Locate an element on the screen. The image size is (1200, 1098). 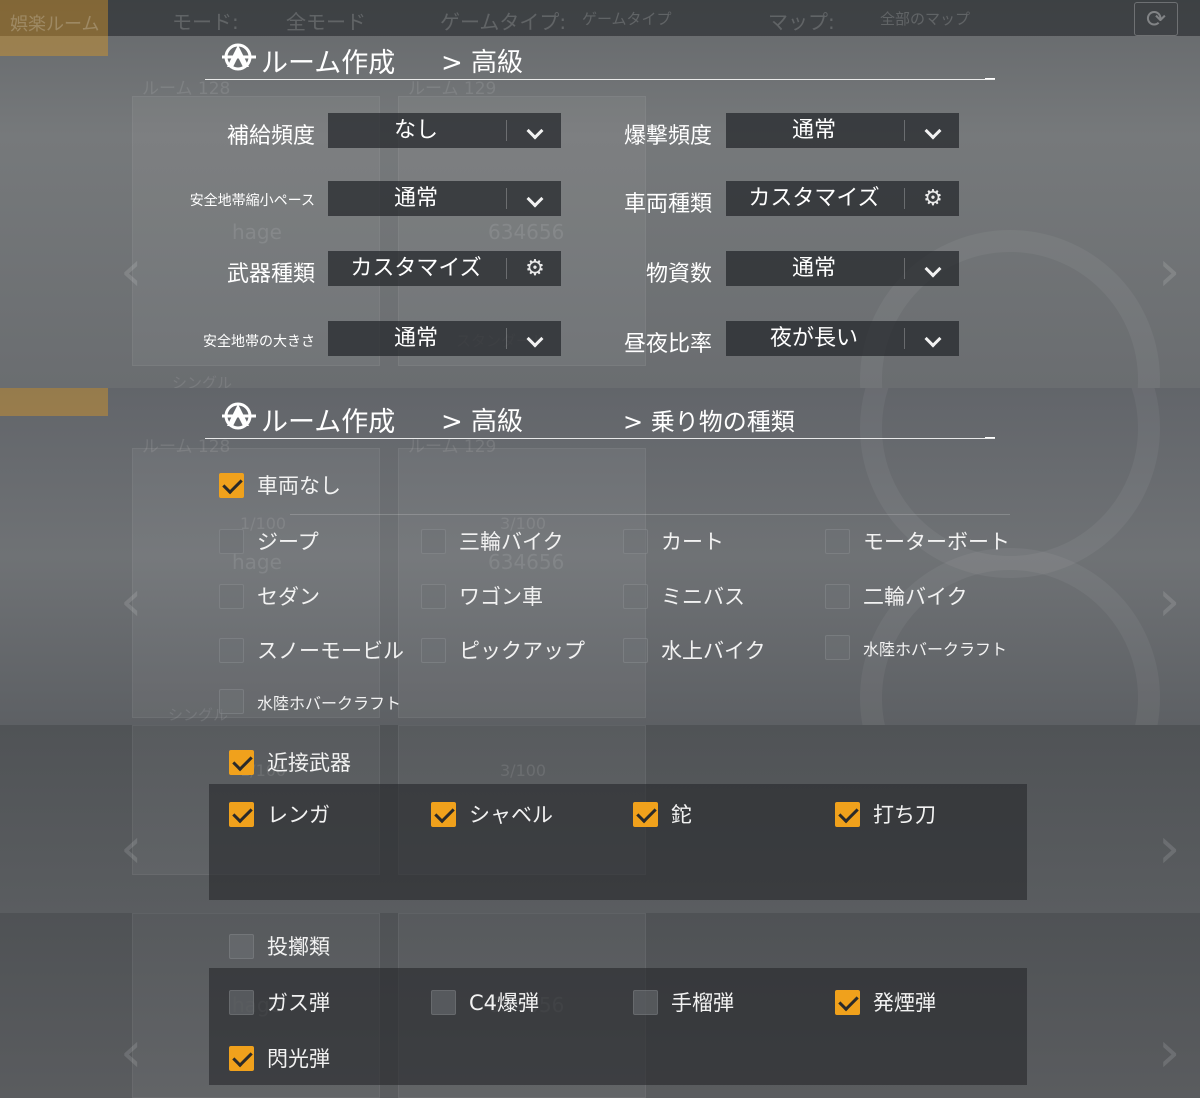
throwable-checkbox-smoke: 発煙弾 is located at coordinates (885, 1002).